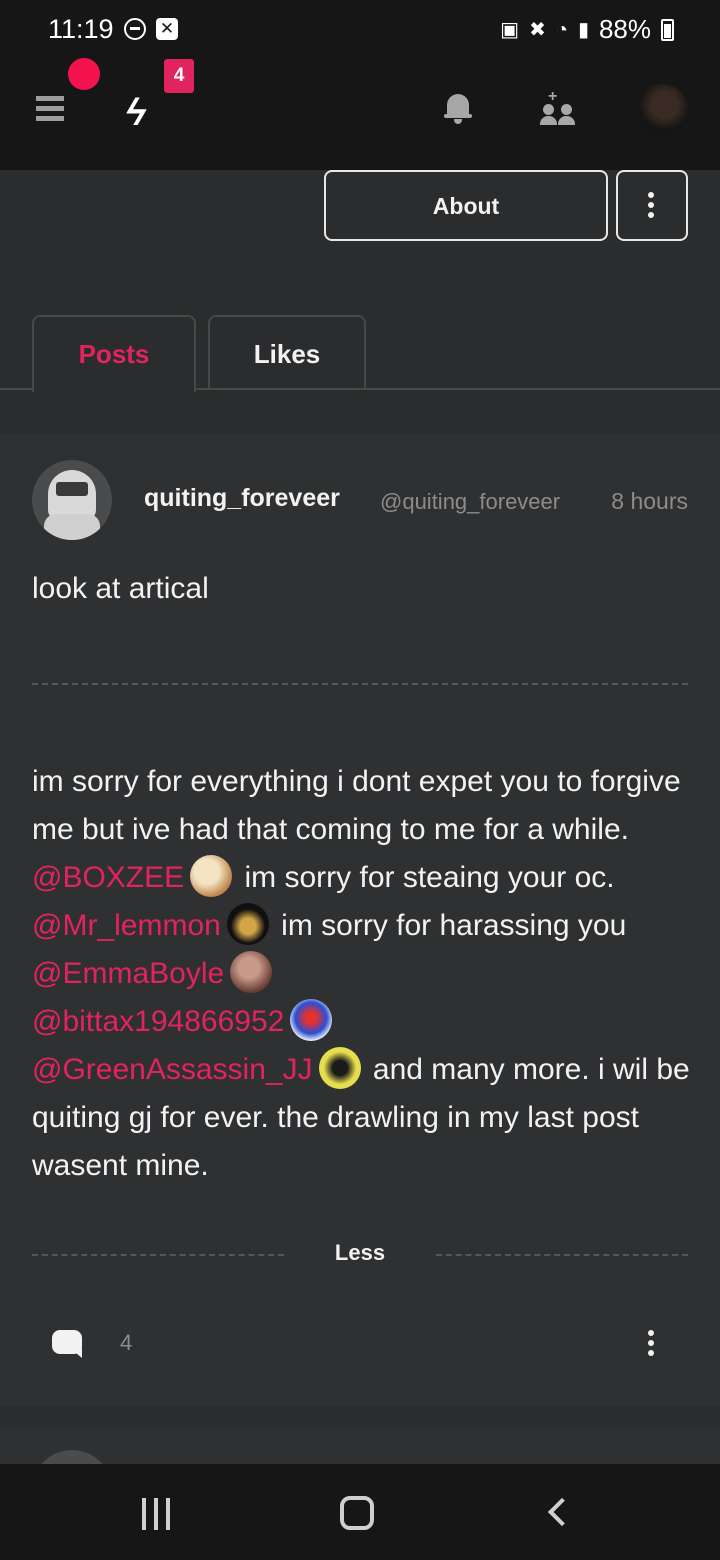 The width and height of the screenshot is (720, 1560). I want to click on app-logo-icon: ϟ, so click(136, 113).